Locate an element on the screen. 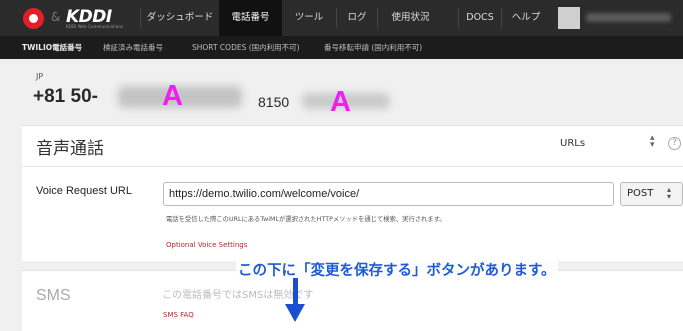 This screenshot has height=331, width=683. method-chevron-icon: ▴ ▾ is located at coordinates (669, 193).